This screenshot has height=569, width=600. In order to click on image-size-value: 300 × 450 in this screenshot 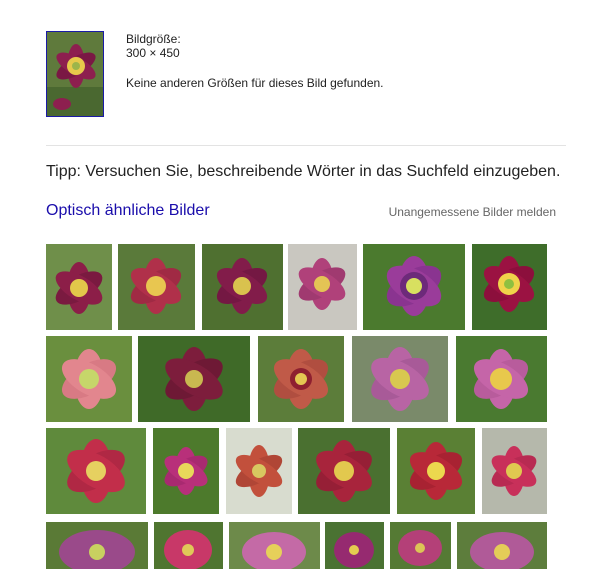, I will do `click(153, 53)`.